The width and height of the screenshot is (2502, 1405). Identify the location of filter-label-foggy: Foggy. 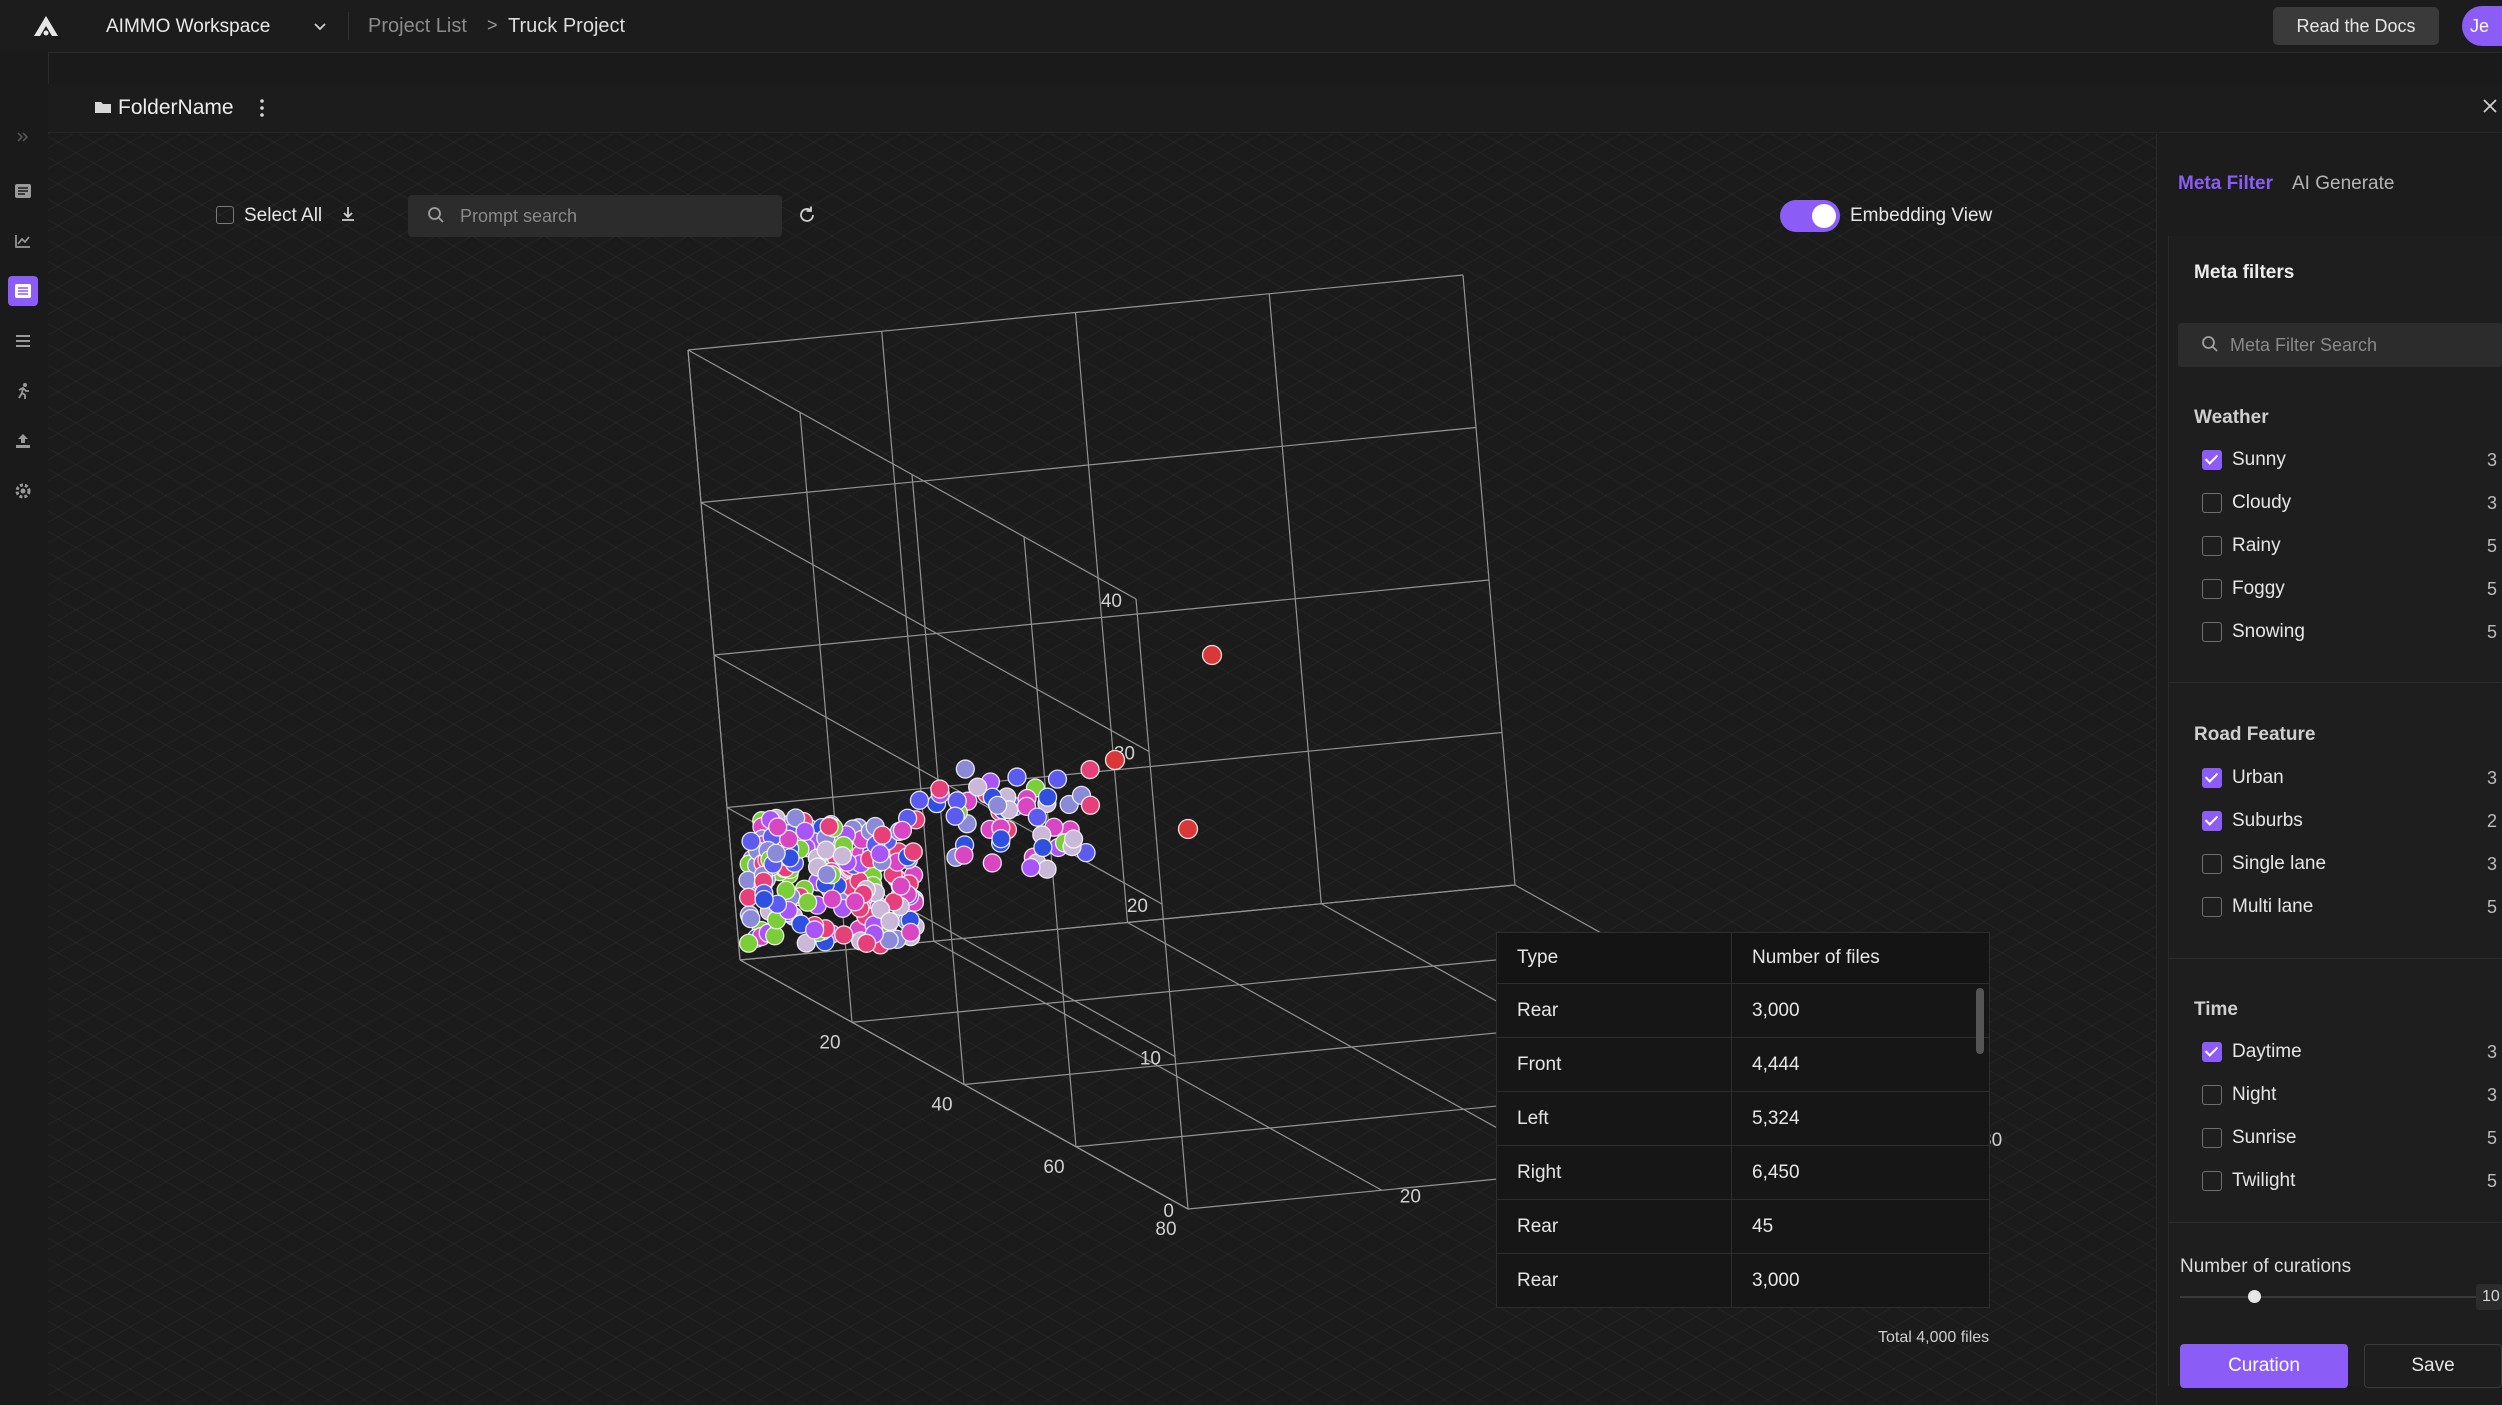
(2258, 589).